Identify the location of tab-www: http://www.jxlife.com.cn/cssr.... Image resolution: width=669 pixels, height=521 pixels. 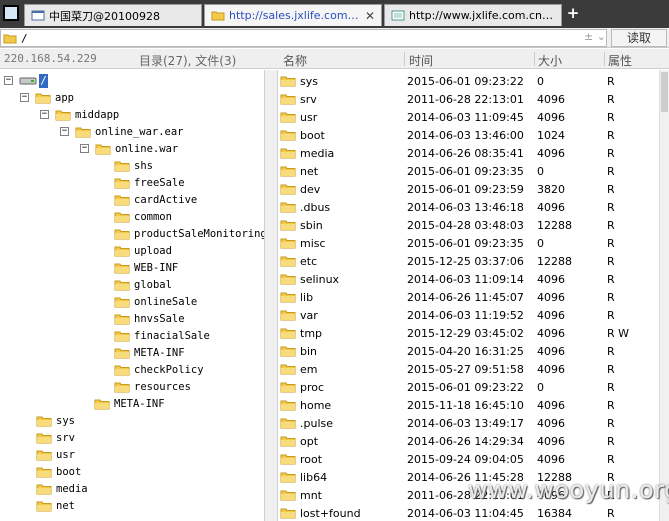
(473, 15).